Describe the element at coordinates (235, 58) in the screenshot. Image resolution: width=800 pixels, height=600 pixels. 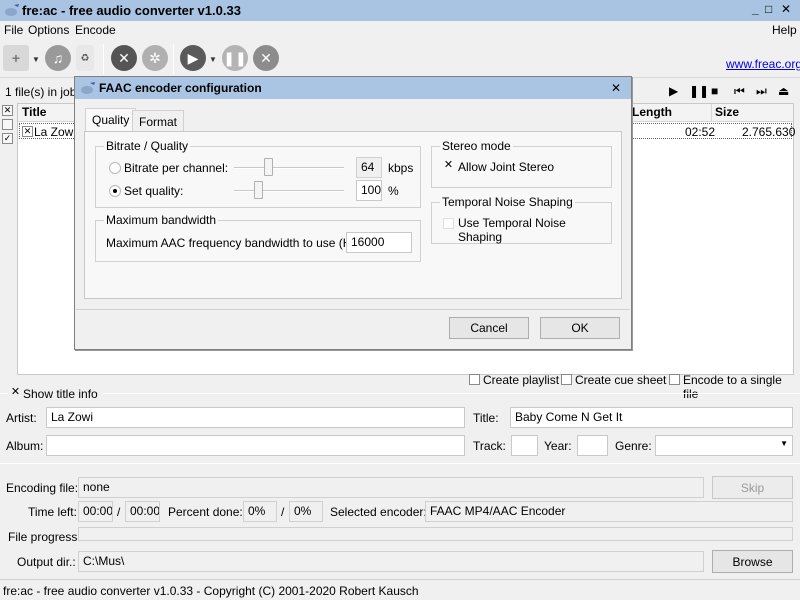
I see `pause-icon: ❚❚` at that location.